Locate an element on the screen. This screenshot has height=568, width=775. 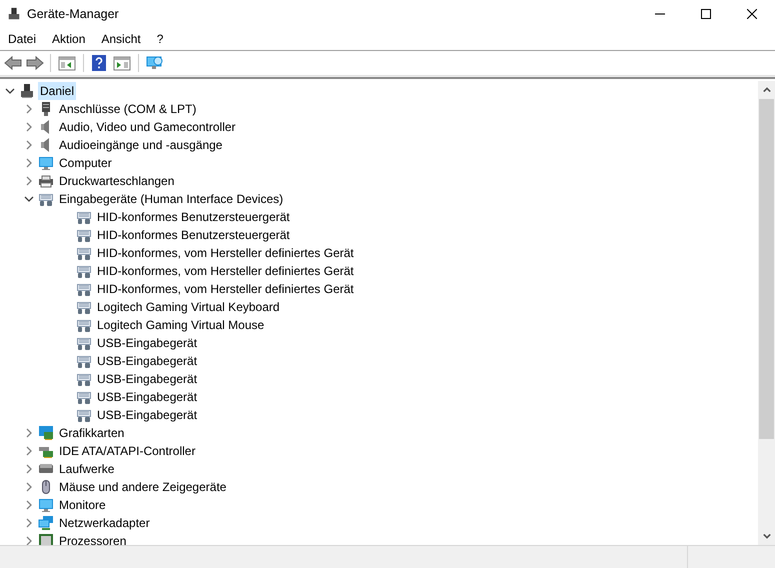
tree-item: Netzwerkadapter is located at coordinates (104, 523).